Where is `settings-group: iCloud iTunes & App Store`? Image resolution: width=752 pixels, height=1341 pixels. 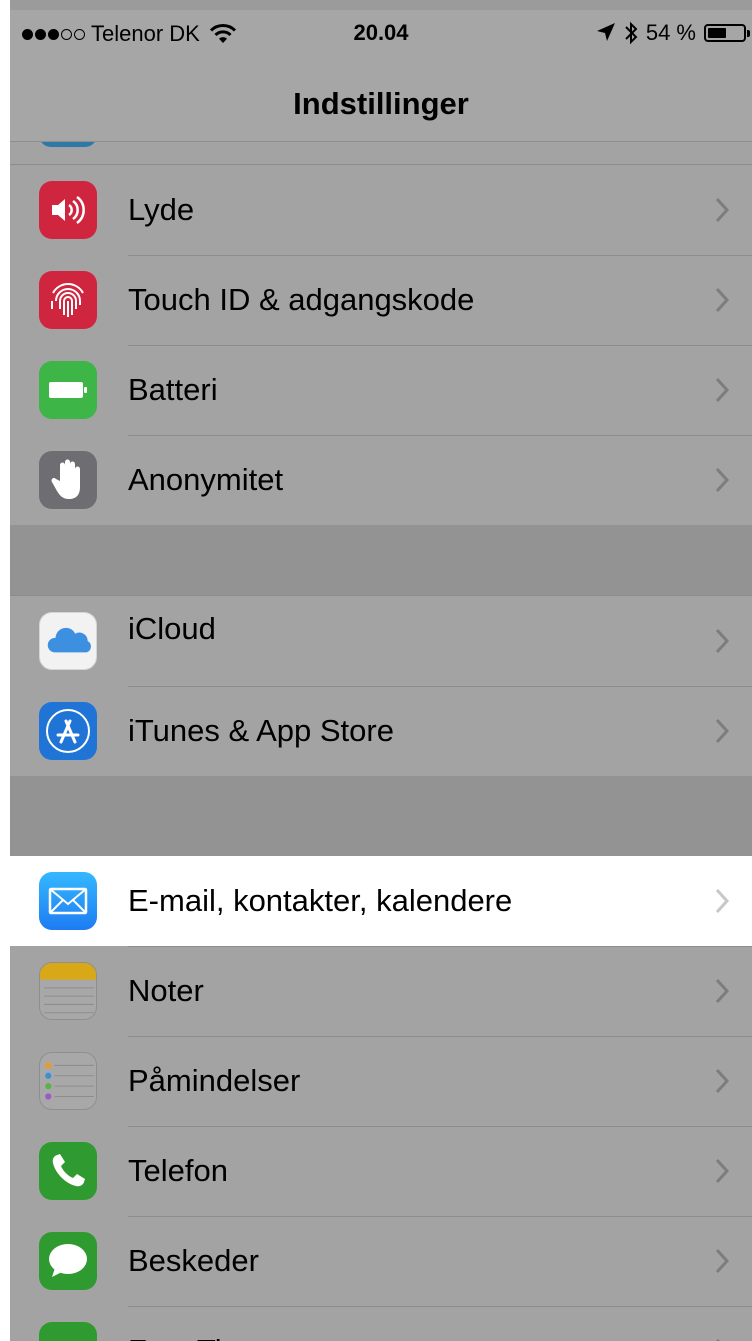
settings-group: iCloud iTunes & App Store is located at coordinates (381, 686).